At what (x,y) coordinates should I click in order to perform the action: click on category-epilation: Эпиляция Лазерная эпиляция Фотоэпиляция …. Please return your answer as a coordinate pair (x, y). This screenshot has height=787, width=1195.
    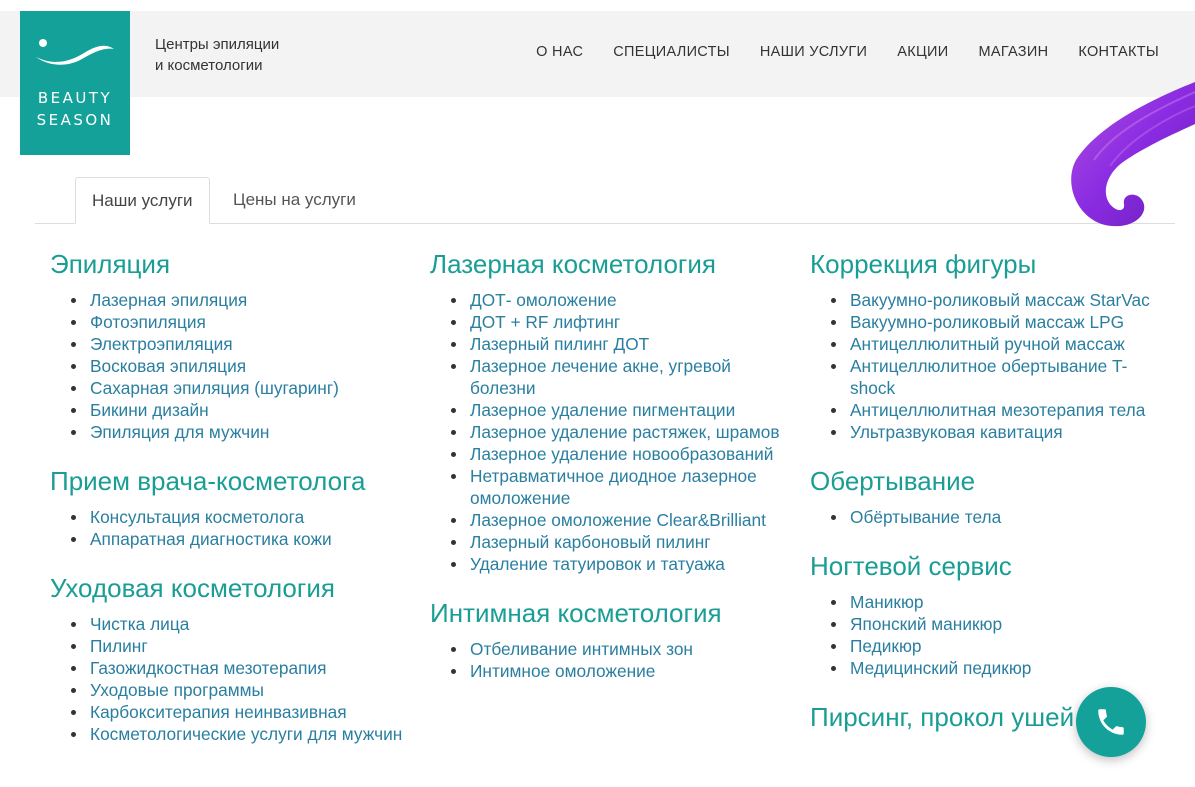
    Looking at the image, I should click on (230, 345).